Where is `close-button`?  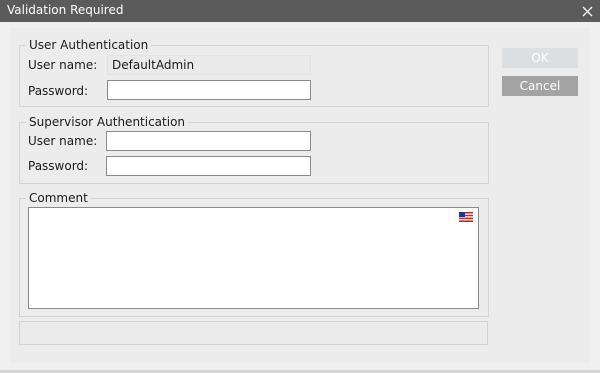
close-button is located at coordinates (587, 11).